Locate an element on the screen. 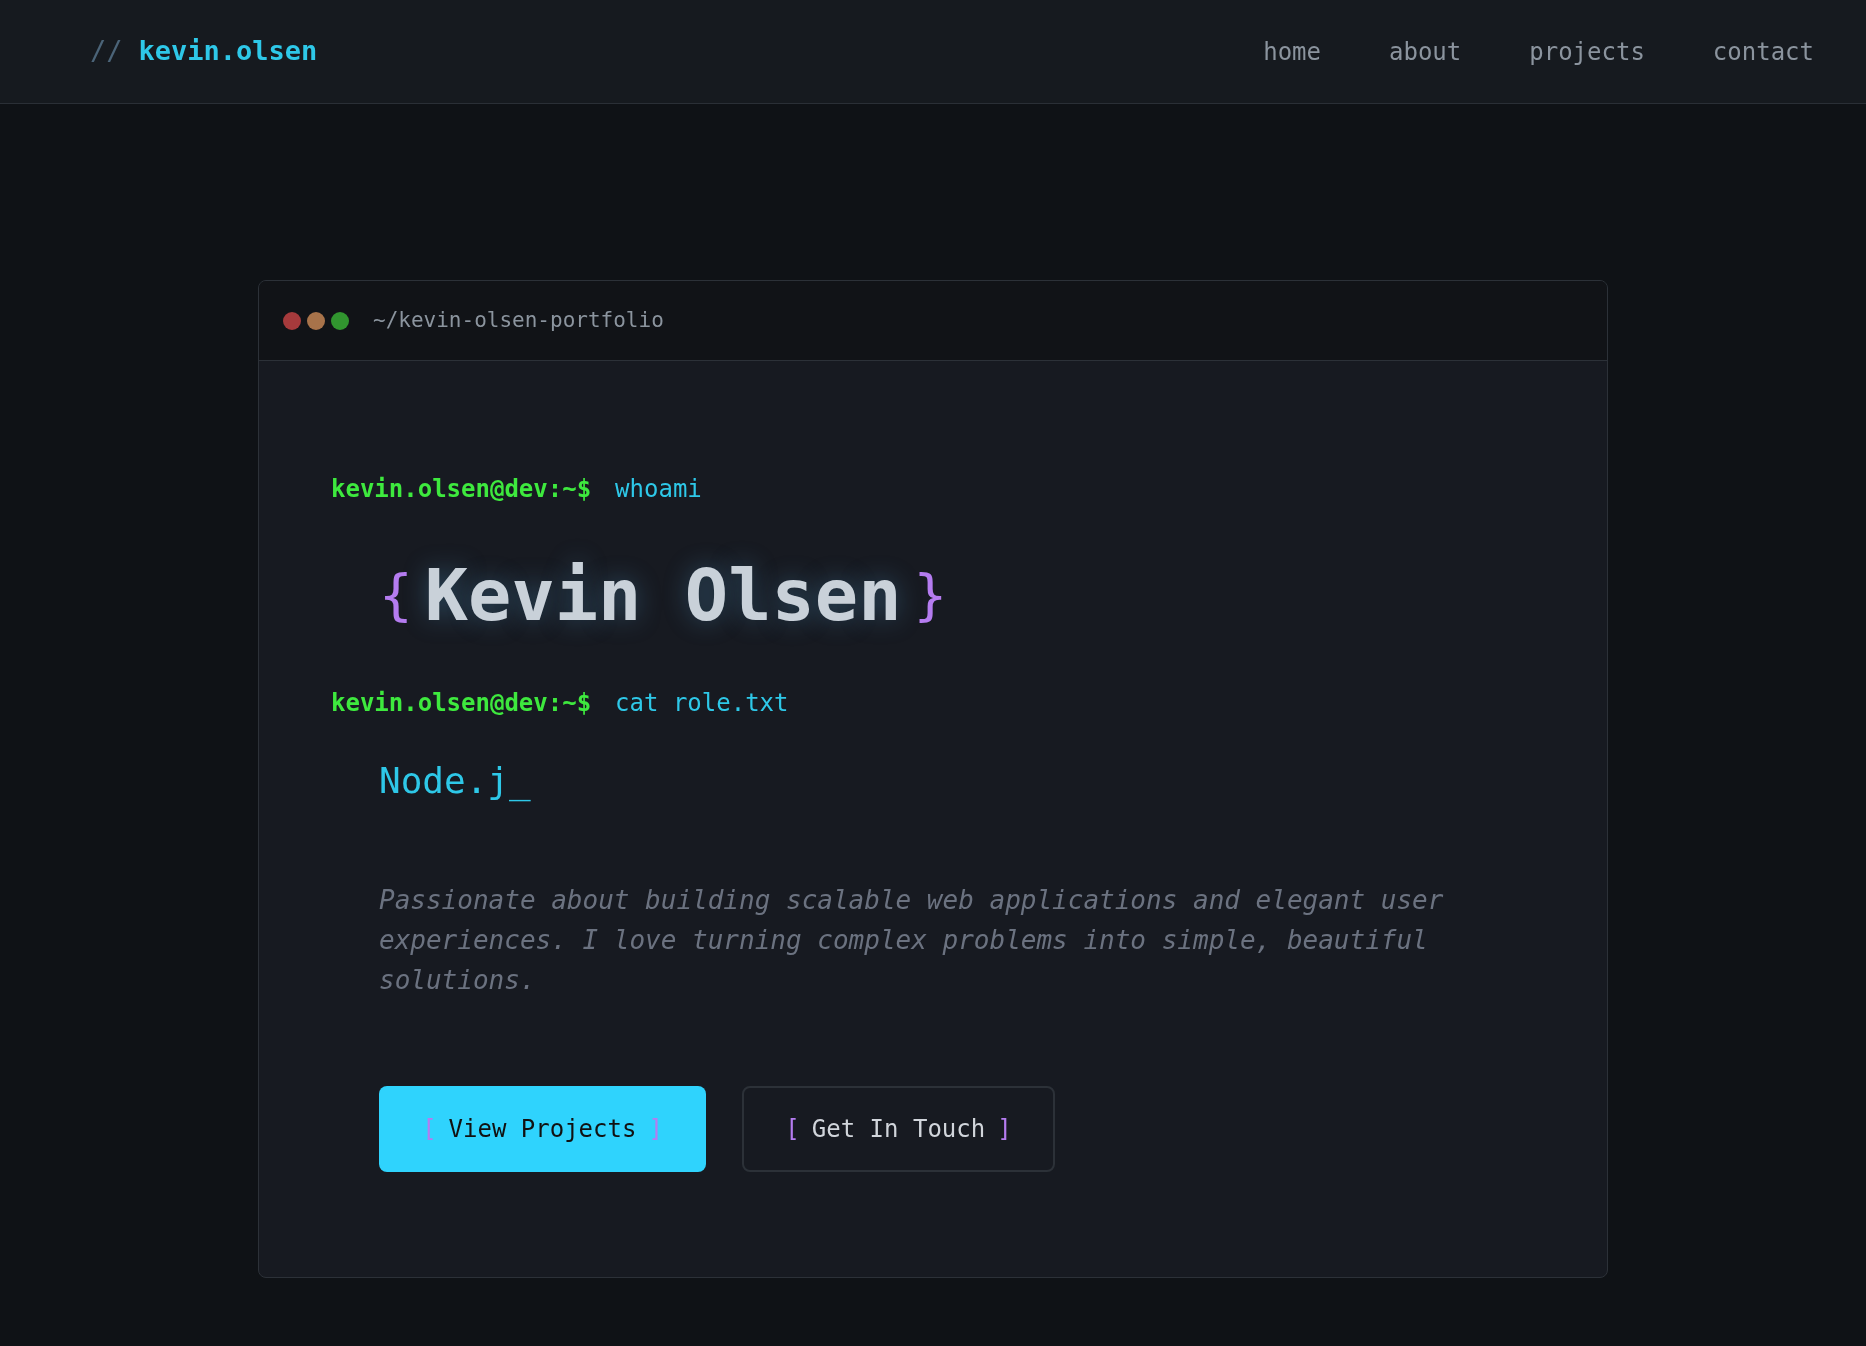  brace: { is located at coordinates (396, 595).